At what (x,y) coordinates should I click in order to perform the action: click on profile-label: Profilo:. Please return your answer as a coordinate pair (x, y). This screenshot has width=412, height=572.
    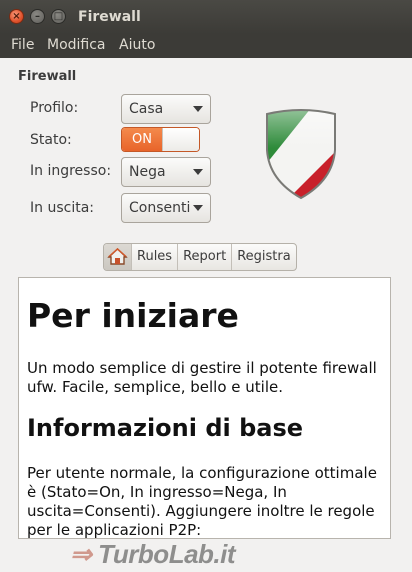
    Looking at the image, I should click on (54, 108).